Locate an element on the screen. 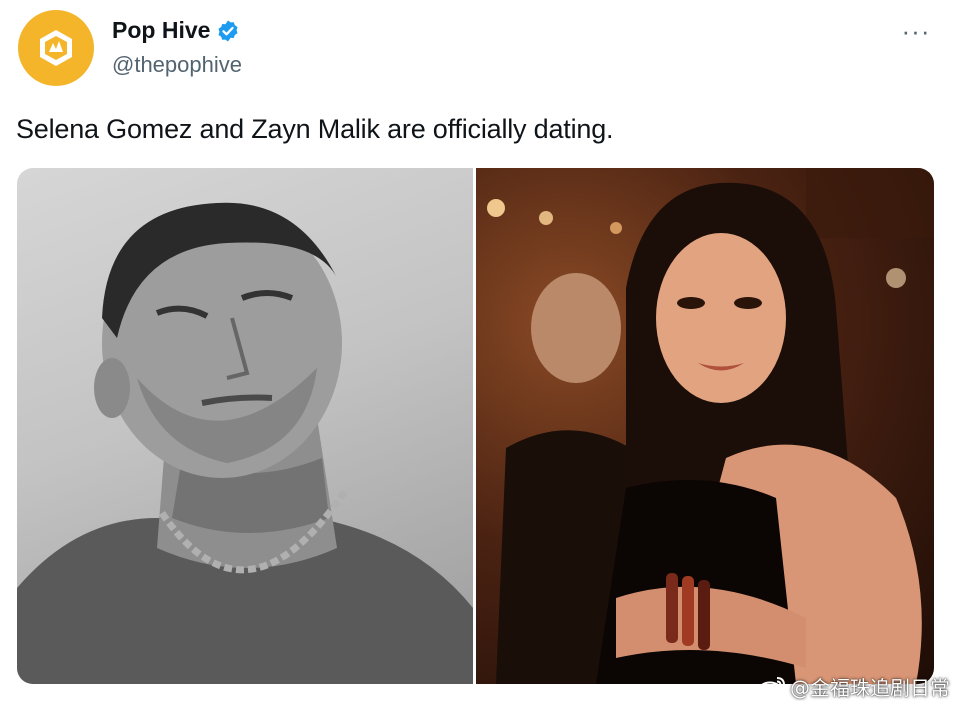  author-name-row: Pop Hive is located at coordinates (176, 30).